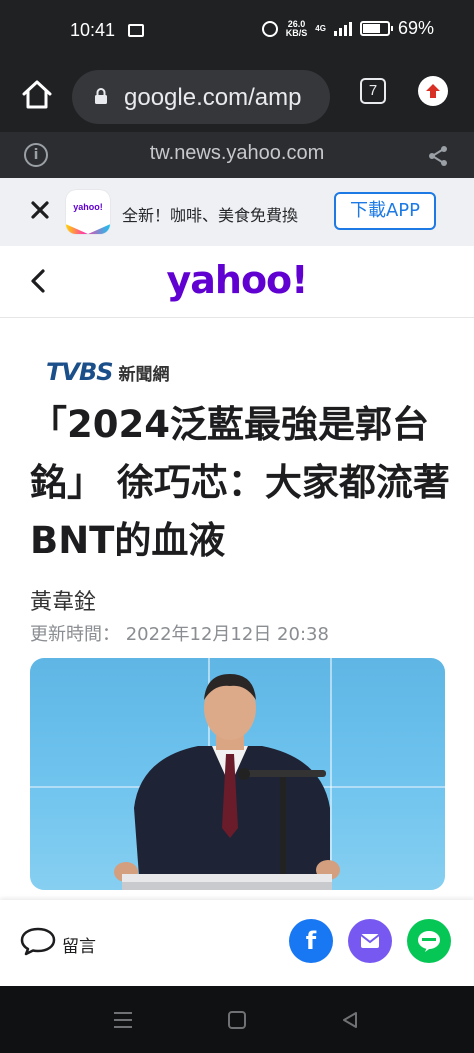  What do you see at coordinates (240, 482) in the screenshot?
I see `article-headline: 「2024泛藍最強是郭台銘」 徐巧芯：大家都流著BNT的血液` at bounding box center [240, 482].